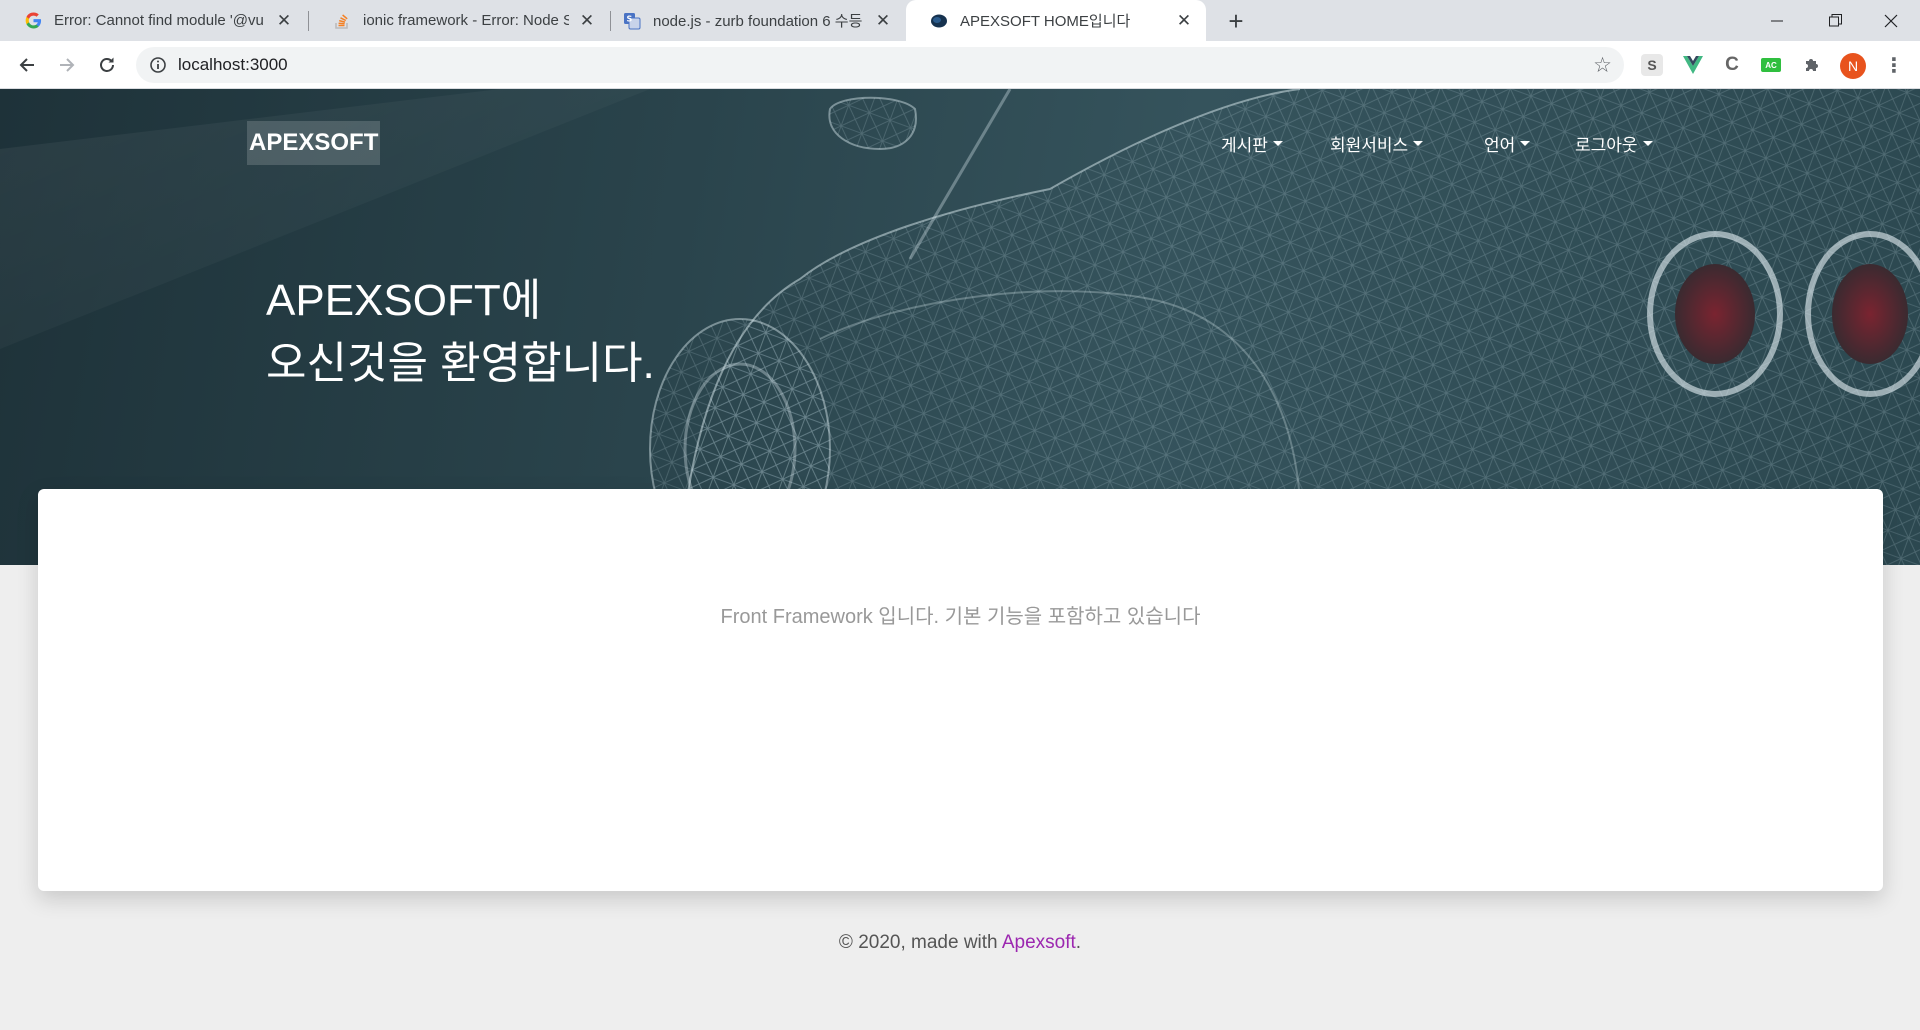  What do you see at coordinates (466, 20) in the screenshot?
I see `tab-title: ionic framework - Error: Node S` at bounding box center [466, 20].